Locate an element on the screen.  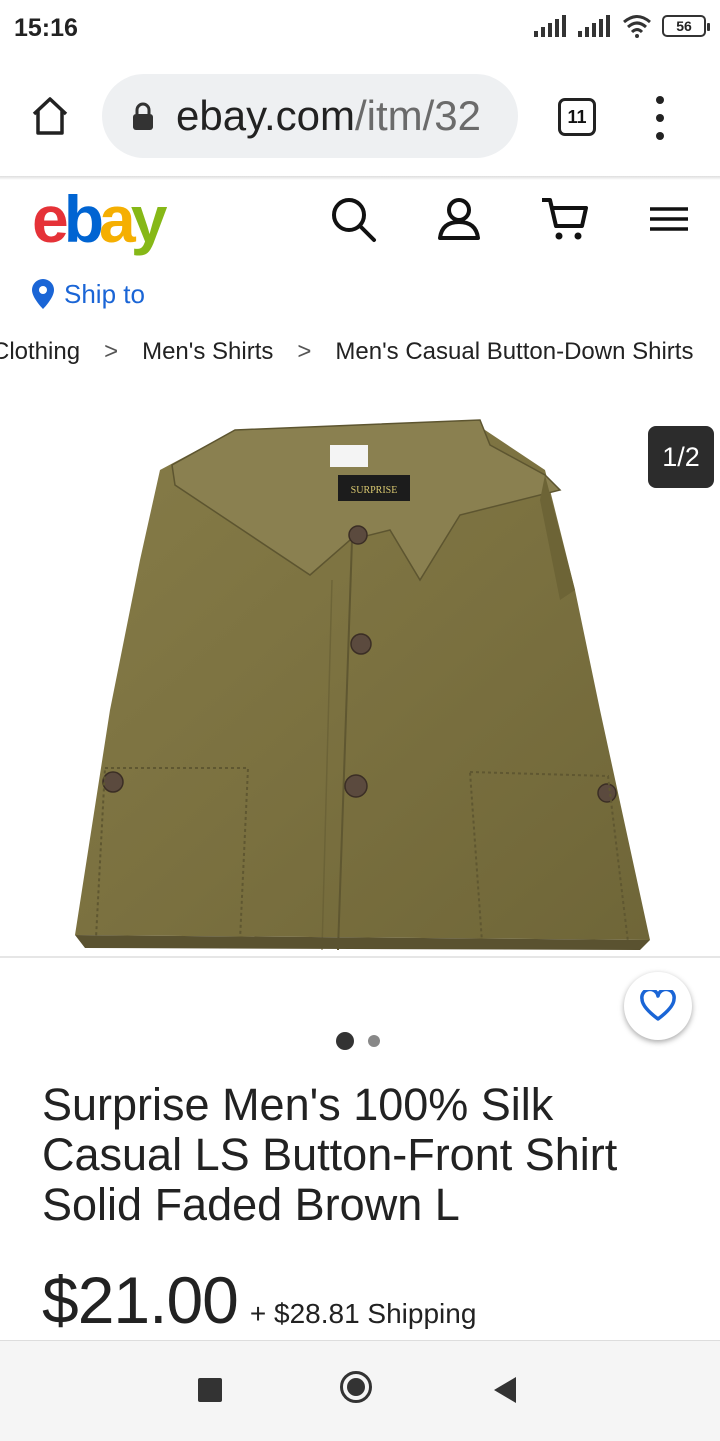
breadcrumb-item: Men's Casual Button-Down Shirts is located at coordinates (514, 352).